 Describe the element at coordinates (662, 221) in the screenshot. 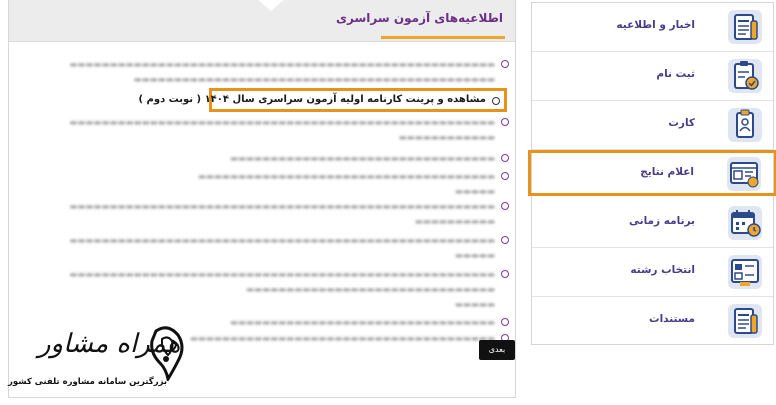

I see `sidebar-item-label: برنامه زمانی` at that location.